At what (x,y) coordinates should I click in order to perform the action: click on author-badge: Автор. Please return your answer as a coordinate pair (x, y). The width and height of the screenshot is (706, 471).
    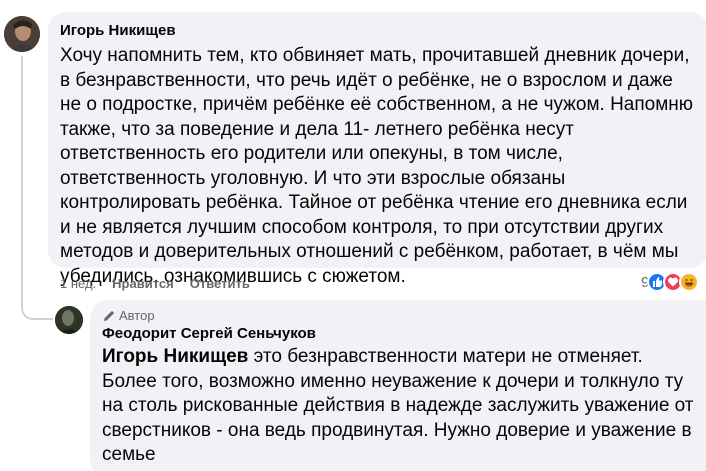
    Looking at the image, I should click on (400, 316).